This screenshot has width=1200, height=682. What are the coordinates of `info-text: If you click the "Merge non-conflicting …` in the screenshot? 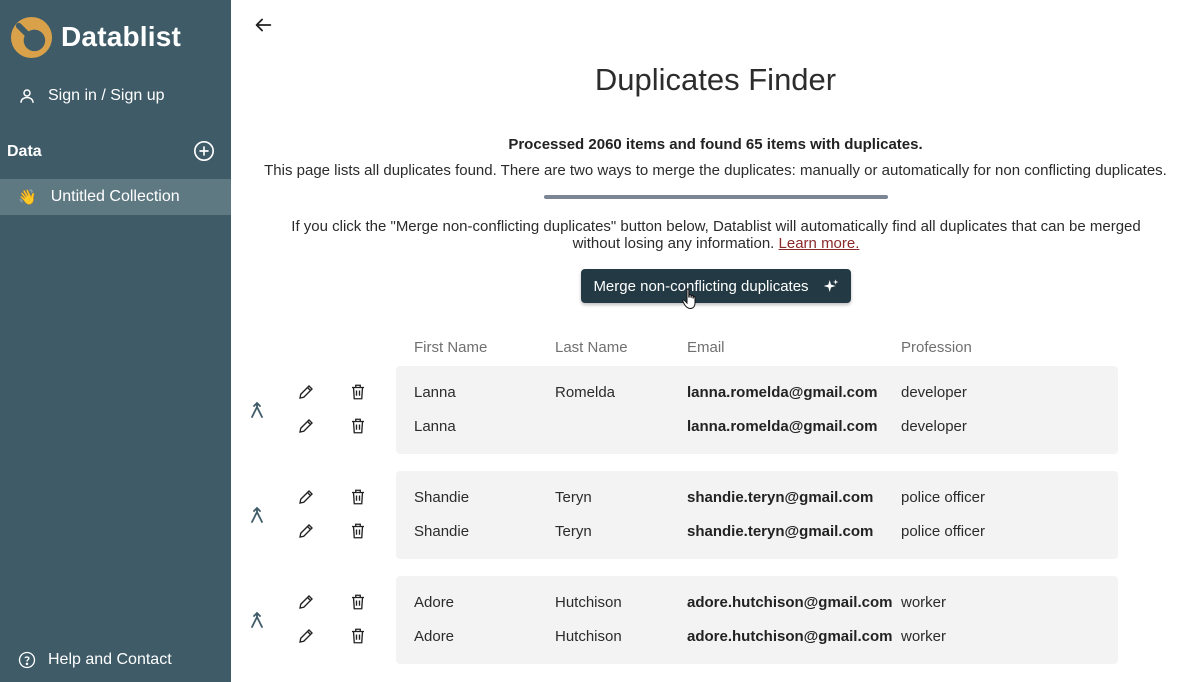 It's located at (716, 235).